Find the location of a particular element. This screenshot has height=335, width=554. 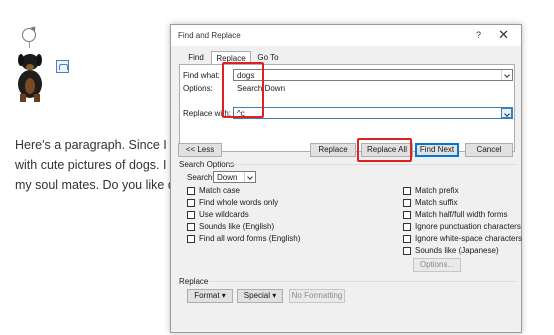

highlight-replace-all is located at coordinates (384, 150).